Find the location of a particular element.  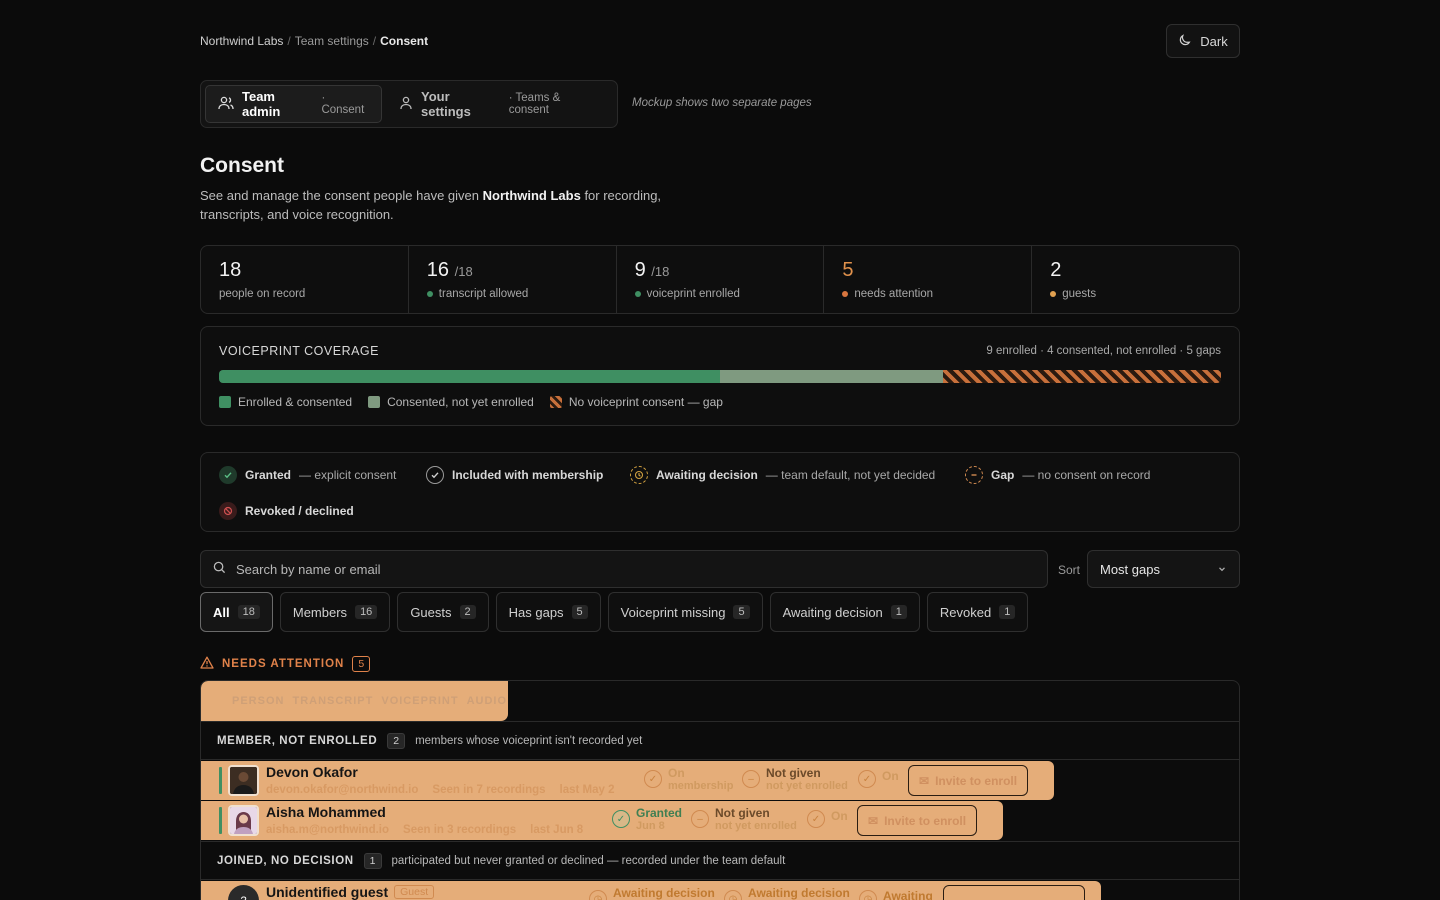

audio-cell: ◷ Awaiting is located at coordinates (896, 893).